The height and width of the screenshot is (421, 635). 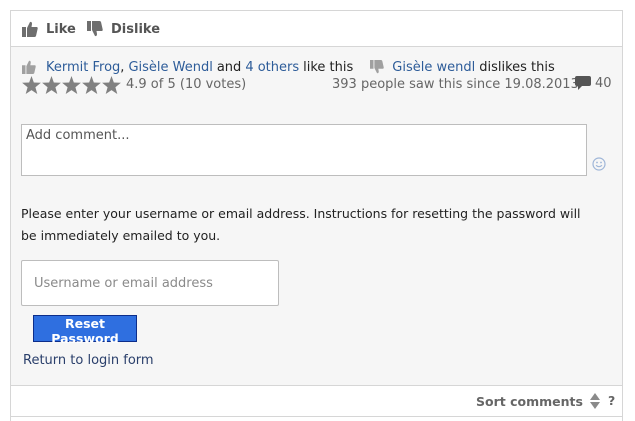 I want to click on seen-count-text: 393 people saw this since 19.08.2013, so click(x=455, y=84).